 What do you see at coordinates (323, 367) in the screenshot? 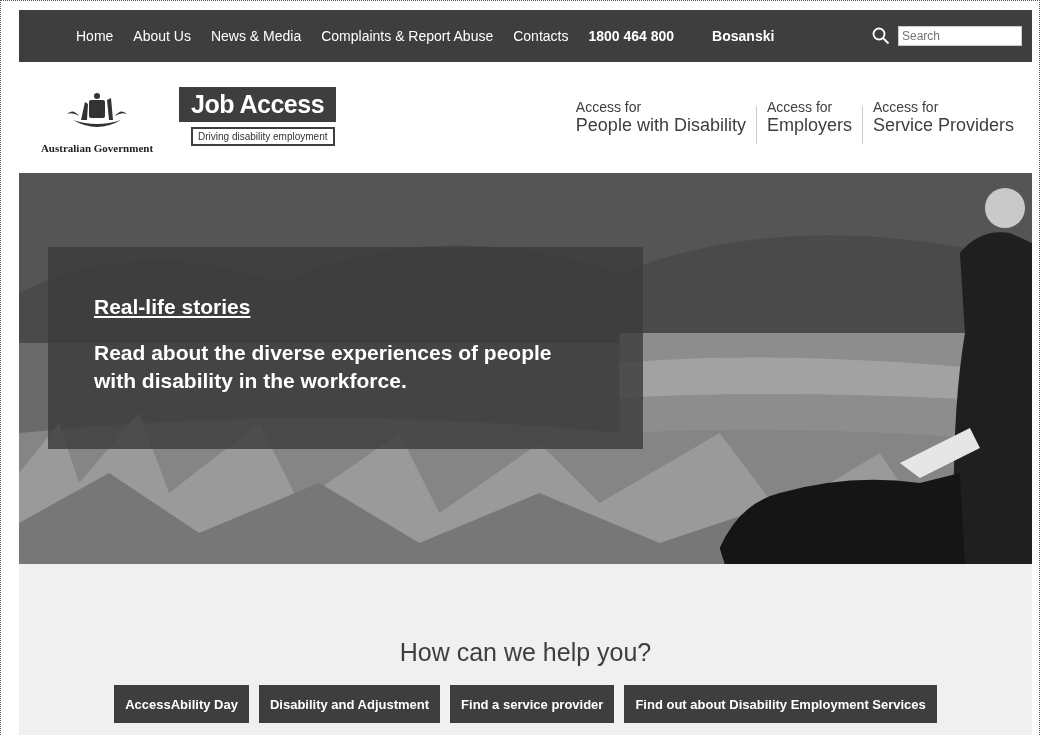
I see `story-text: Read about the diverse experiences of people with disability in the workforce.` at bounding box center [323, 367].